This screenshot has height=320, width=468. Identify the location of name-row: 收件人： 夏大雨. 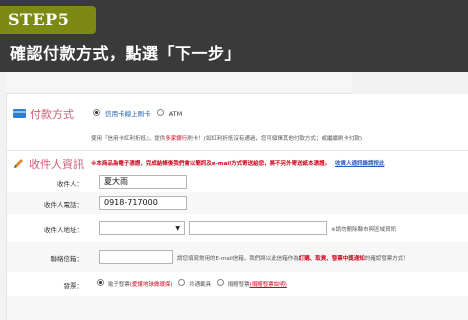
(237, 182).